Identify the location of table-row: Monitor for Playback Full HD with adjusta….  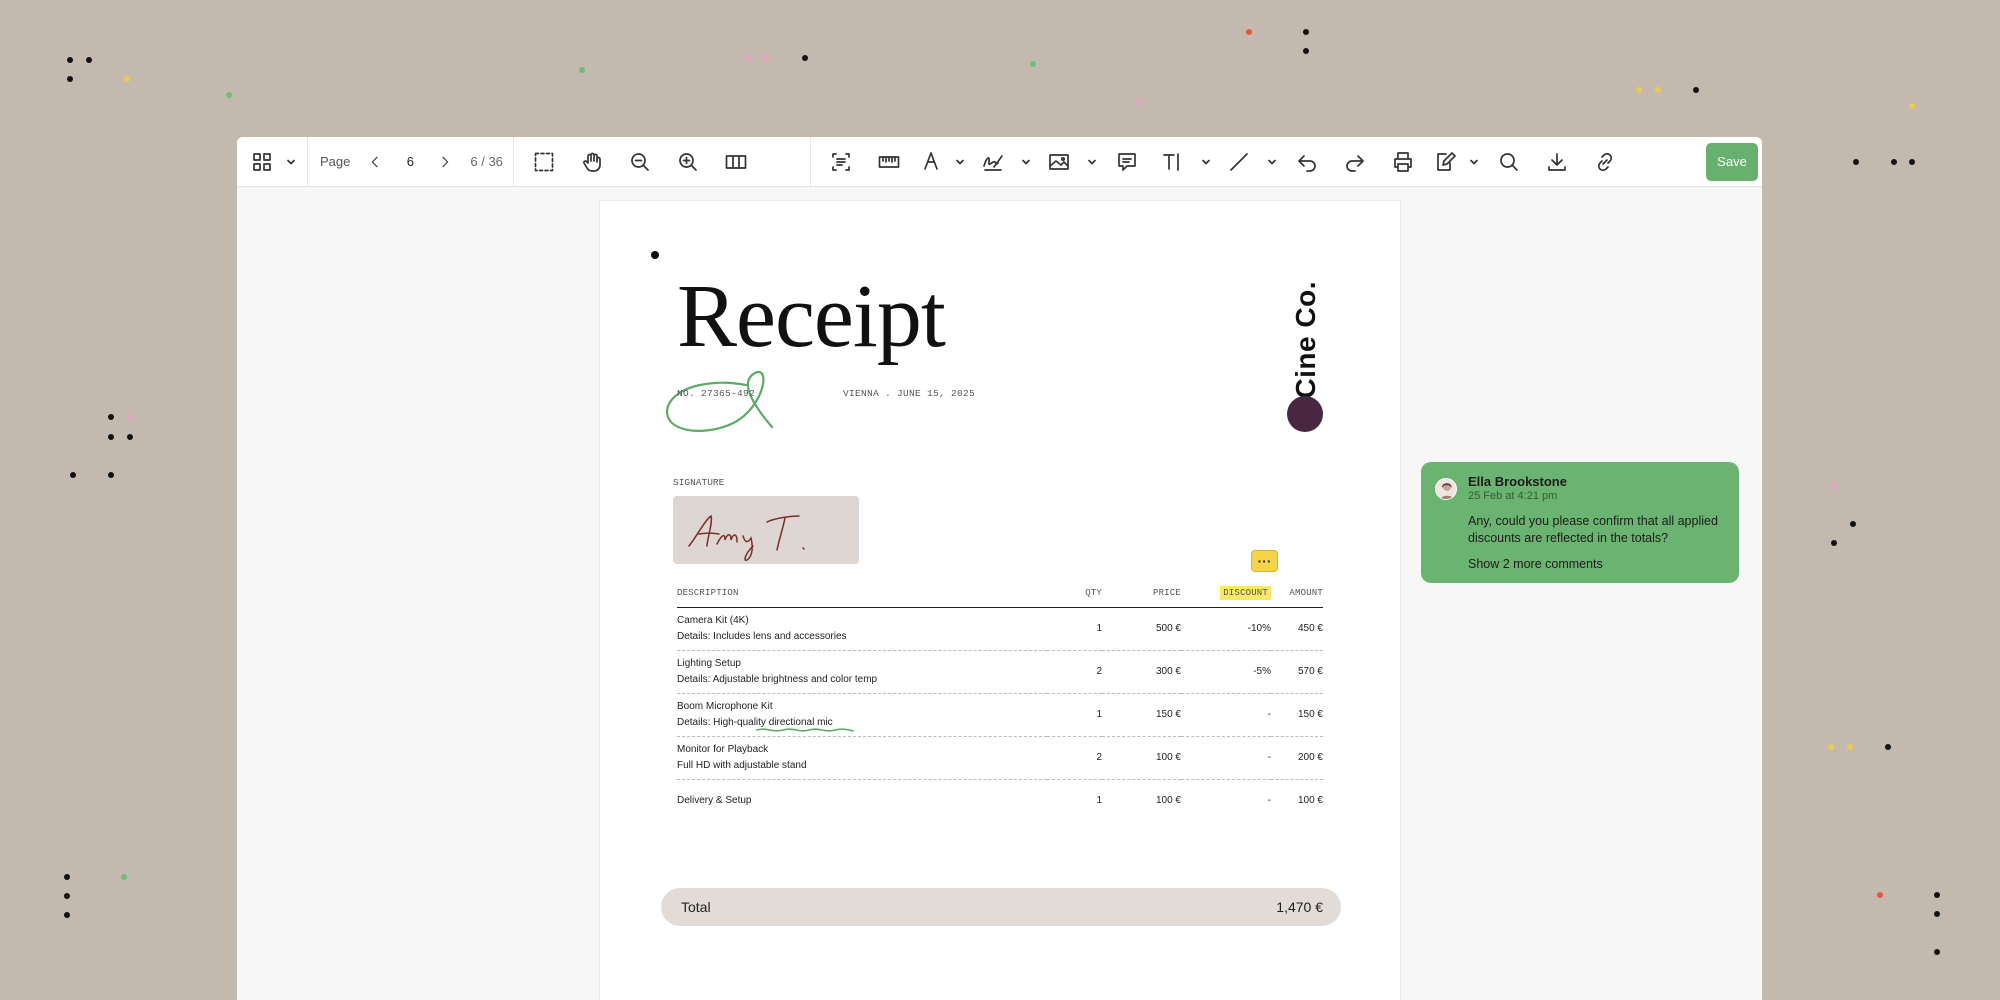
(1000, 758).